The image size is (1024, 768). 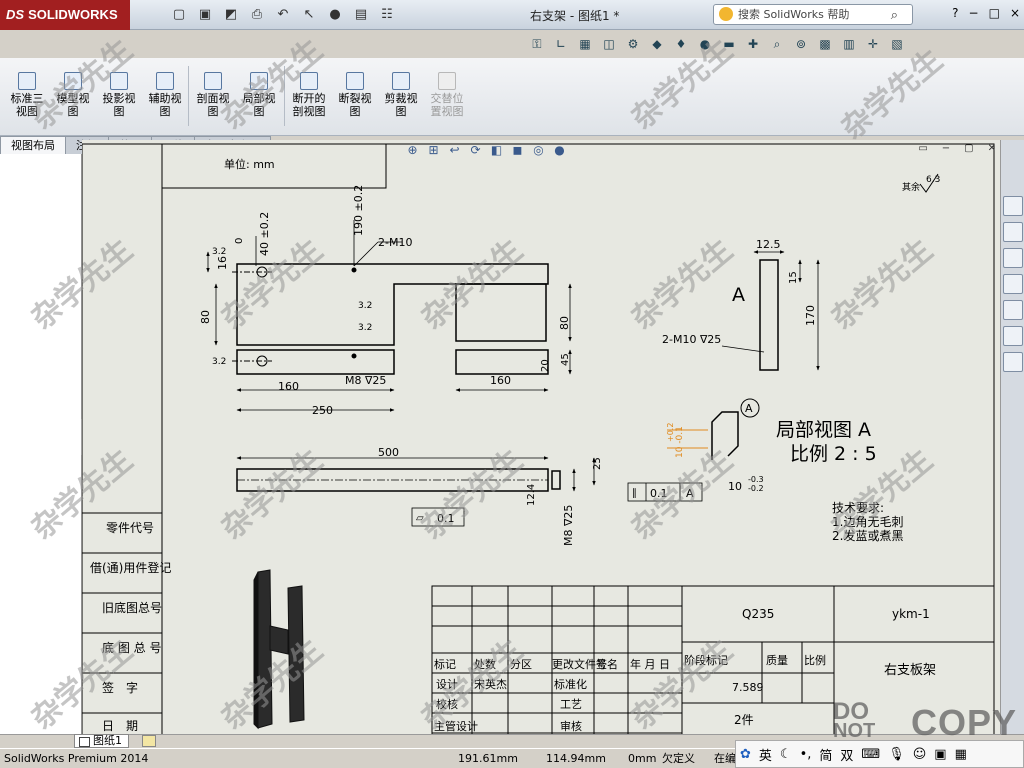 What do you see at coordinates (810, 315) in the screenshot?
I see `dim-170: 170` at bounding box center [810, 315].